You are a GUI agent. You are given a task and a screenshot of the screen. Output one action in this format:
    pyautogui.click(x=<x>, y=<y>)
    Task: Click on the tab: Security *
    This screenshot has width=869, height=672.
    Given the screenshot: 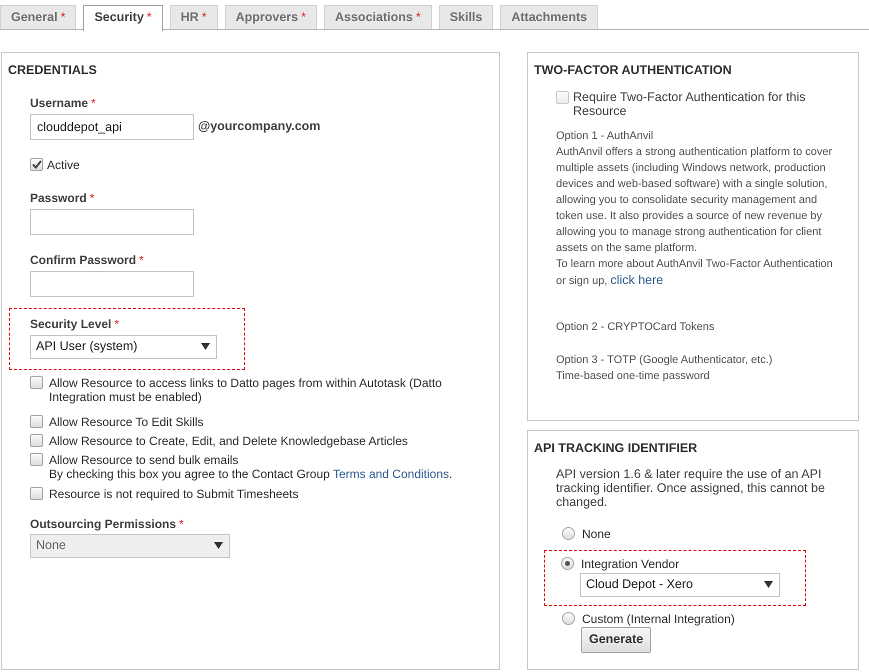 What is the action you would take?
    pyautogui.click(x=123, y=18)
    